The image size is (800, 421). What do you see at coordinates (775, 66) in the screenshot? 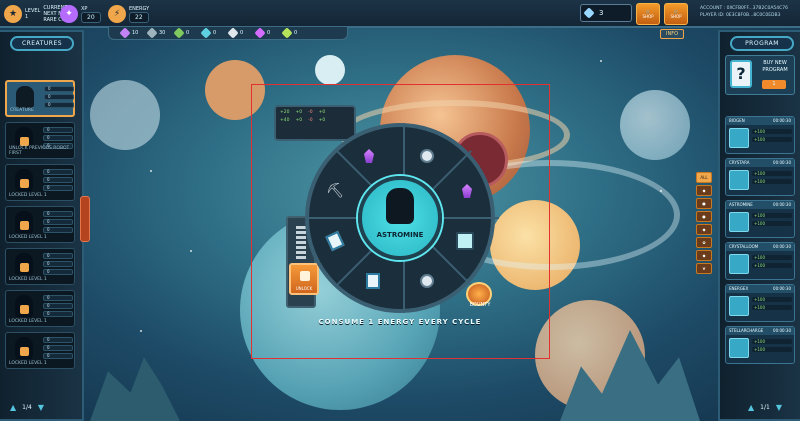
I see `buy-program-title: BUY NEW PROGRAM` at bounding box center [775, 66].